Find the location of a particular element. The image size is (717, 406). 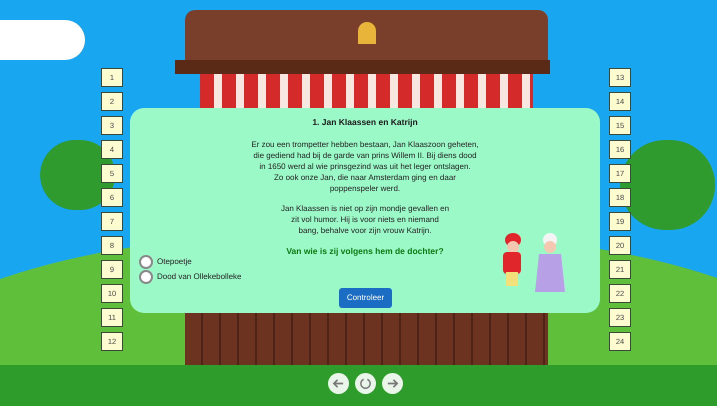

option-label: Otepoetje is located at coordinates (174, 262).